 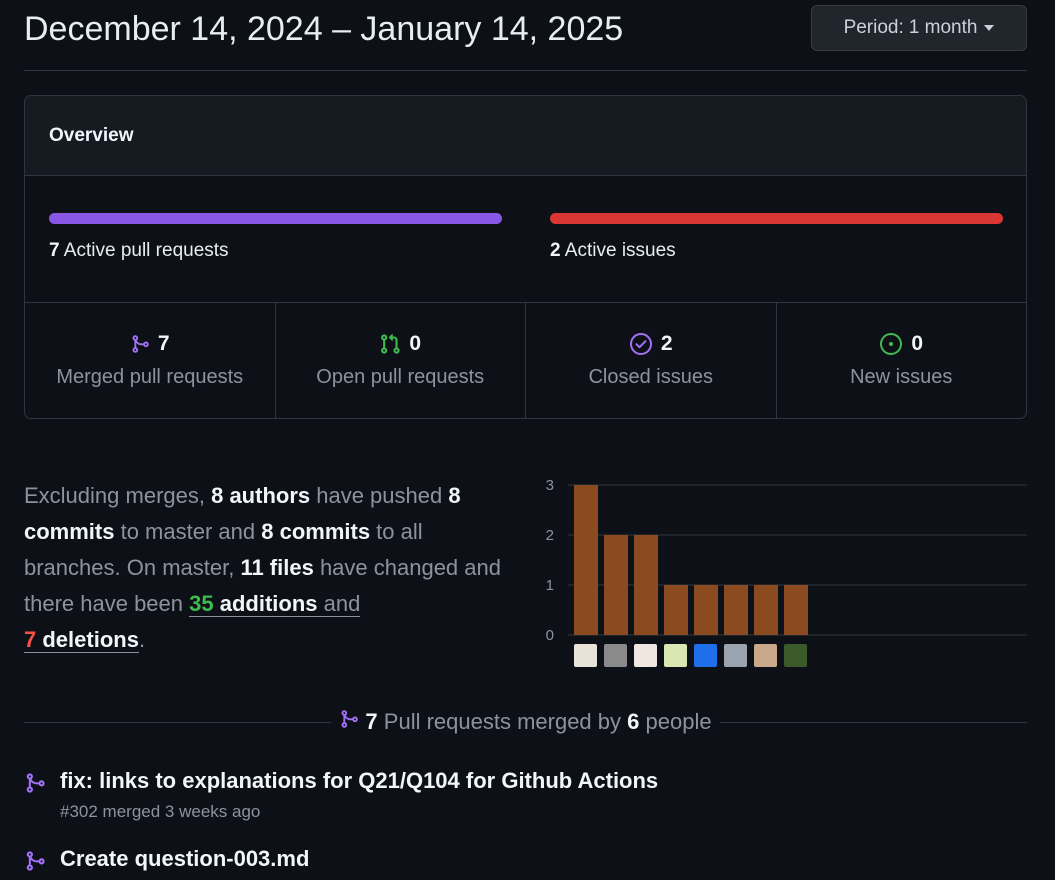 What do you see at coordinates (502, 721) in the screenshot?
I see `merged-text: Pull requests merged by` at bounding box center [502, 721].